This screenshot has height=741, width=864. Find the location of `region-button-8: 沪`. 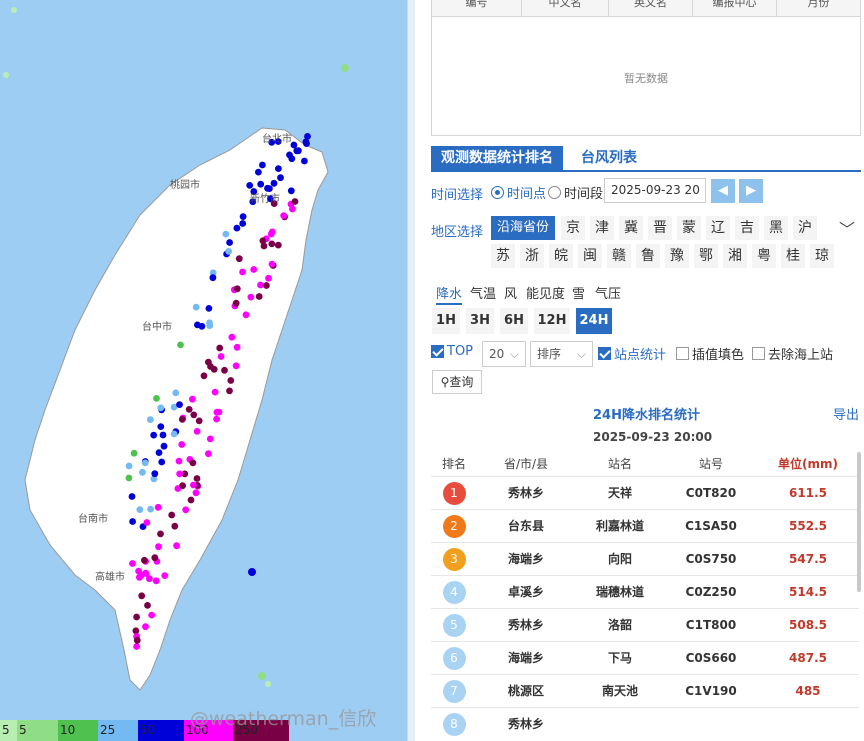

region-button-8: 沪 is located at coordinates (805, 228).